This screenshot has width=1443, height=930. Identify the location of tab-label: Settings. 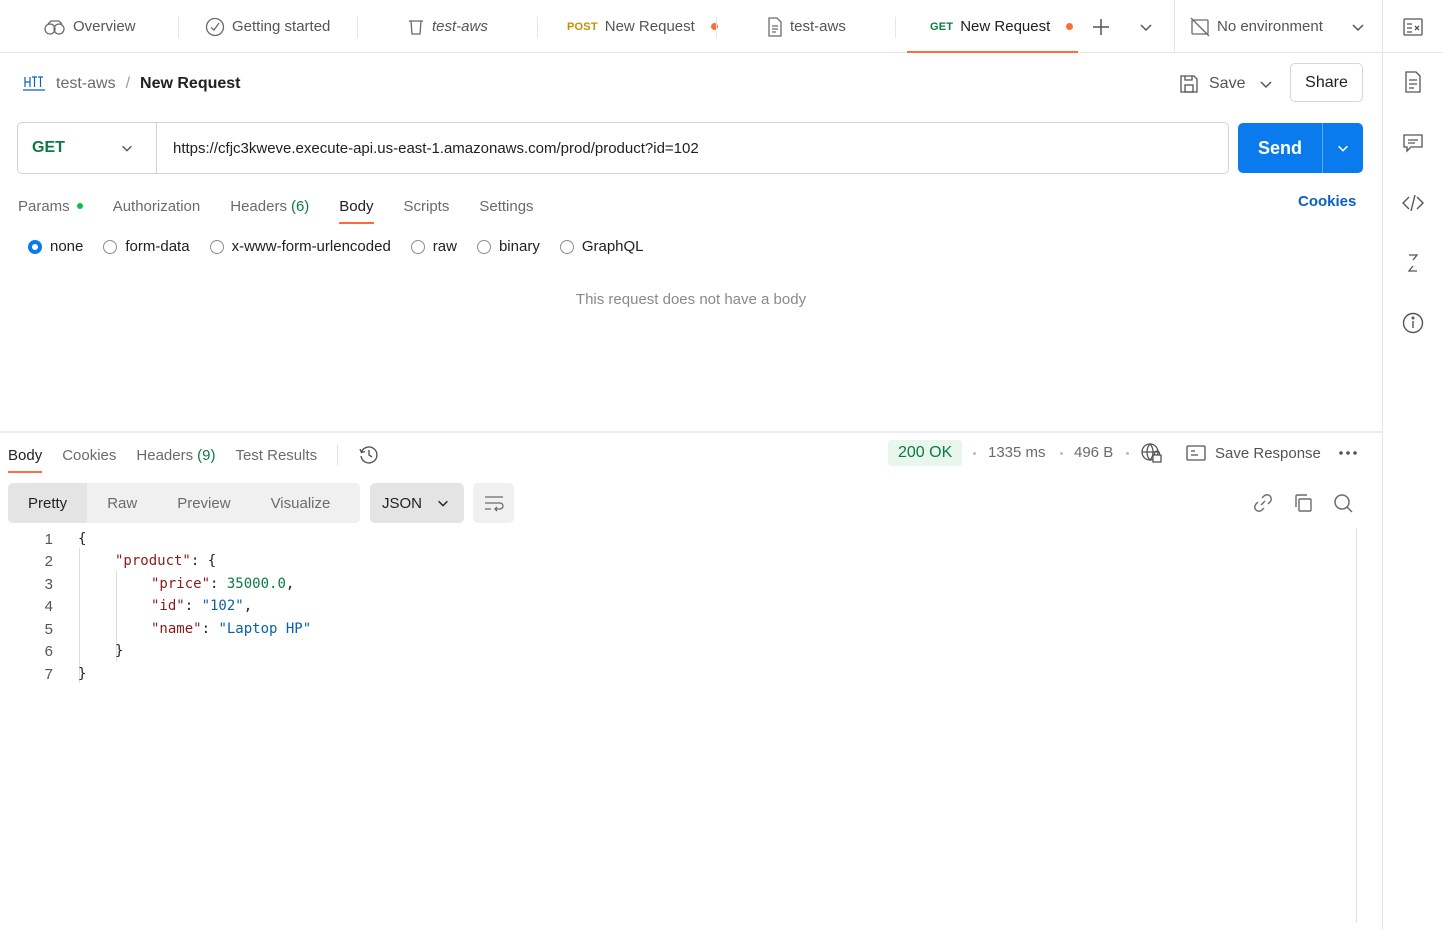
(506, 206).